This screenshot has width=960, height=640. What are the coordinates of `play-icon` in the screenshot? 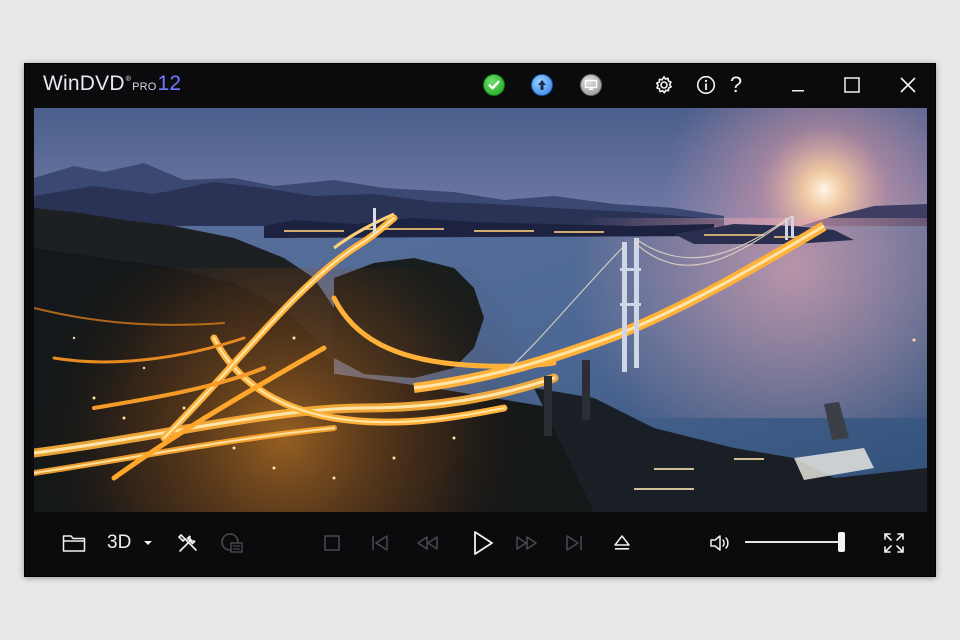 It's located at (483, 543).